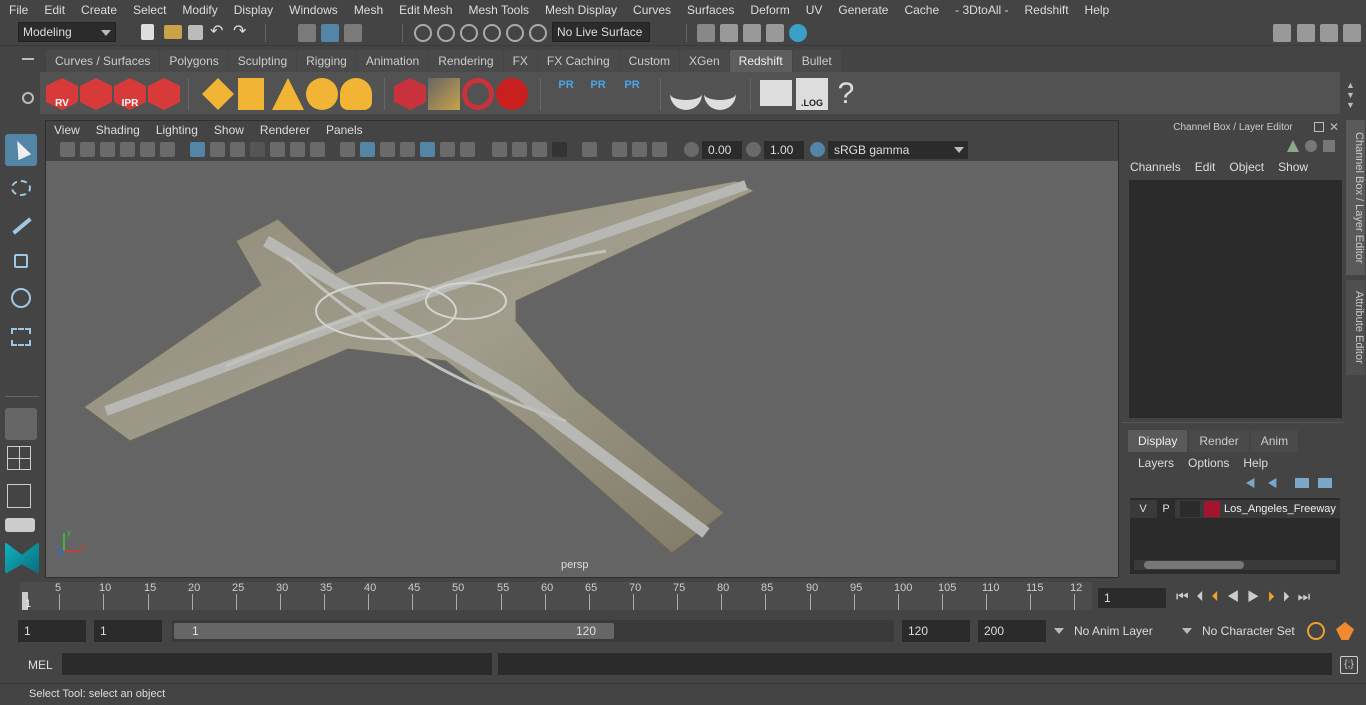 This screenshot has width=1366, height=705. I want to click on menu-select: Select, so click(148, 10).